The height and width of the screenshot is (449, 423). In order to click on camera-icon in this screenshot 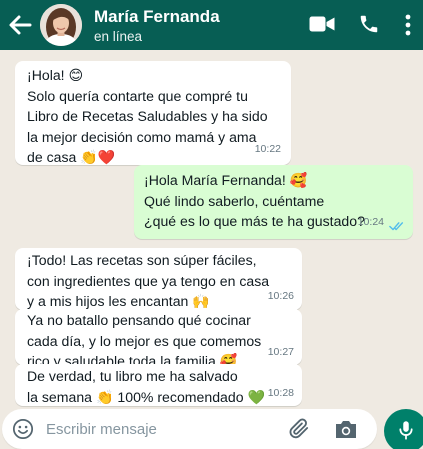, I will do `click(346, 429)`.